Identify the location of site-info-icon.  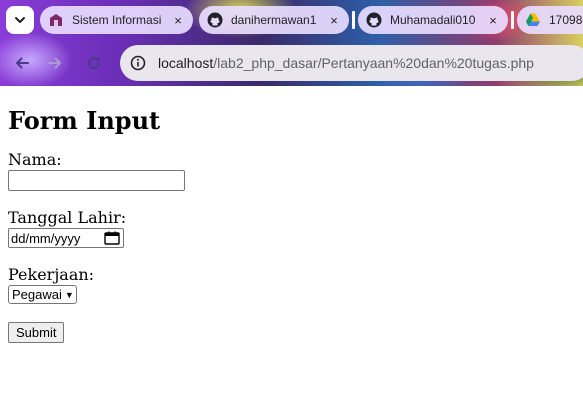
(138, 63).